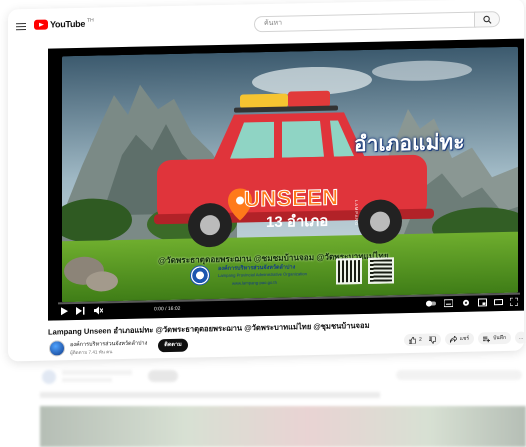 The image size is (526, 447). Describe the element at coordinates (482, 302) in the screenshot. I see `miniplayer-icon` at that location.